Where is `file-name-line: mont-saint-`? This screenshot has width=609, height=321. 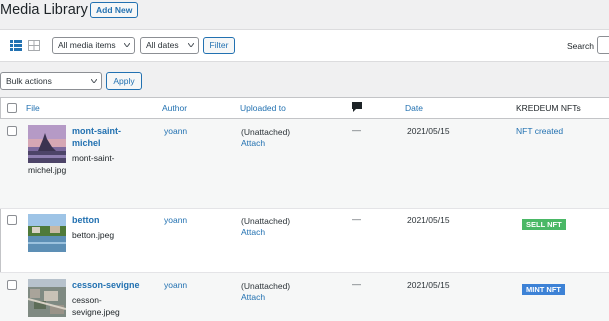
file-name-line: mont-saint- is located at coordinates (93, 158).